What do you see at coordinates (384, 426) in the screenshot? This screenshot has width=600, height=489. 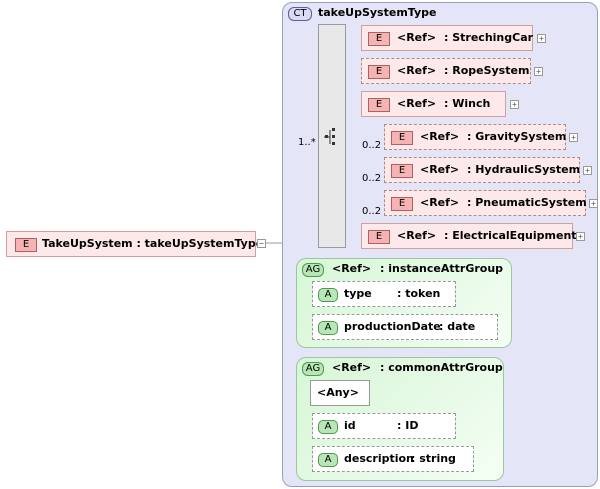 I see `attribute-id: A id : ID` at bounding box center [384, 426].